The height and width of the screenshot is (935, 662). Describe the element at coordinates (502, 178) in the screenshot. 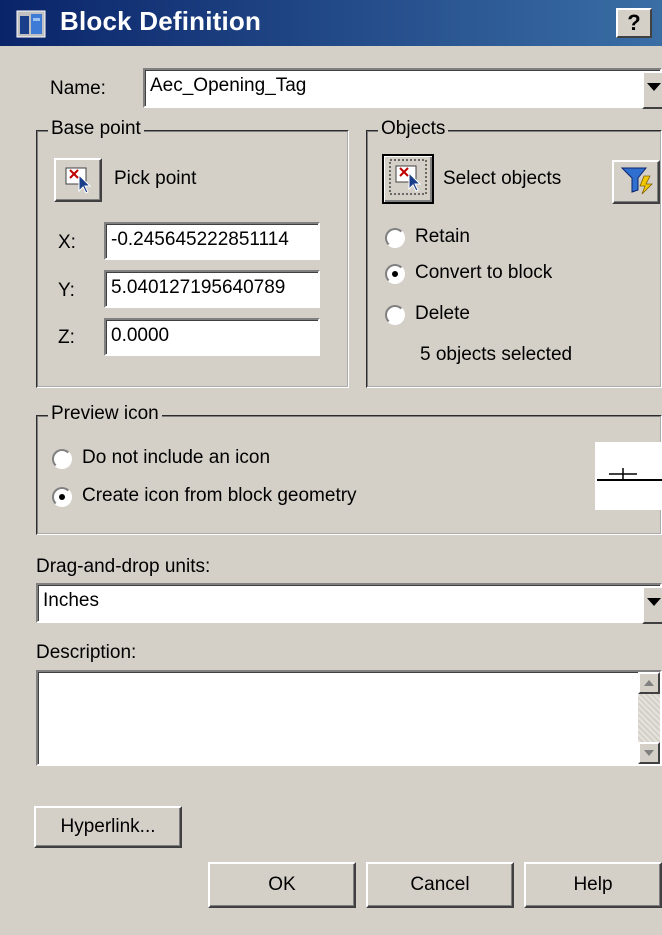

I see `select-objects-label: Select objects` at that location.